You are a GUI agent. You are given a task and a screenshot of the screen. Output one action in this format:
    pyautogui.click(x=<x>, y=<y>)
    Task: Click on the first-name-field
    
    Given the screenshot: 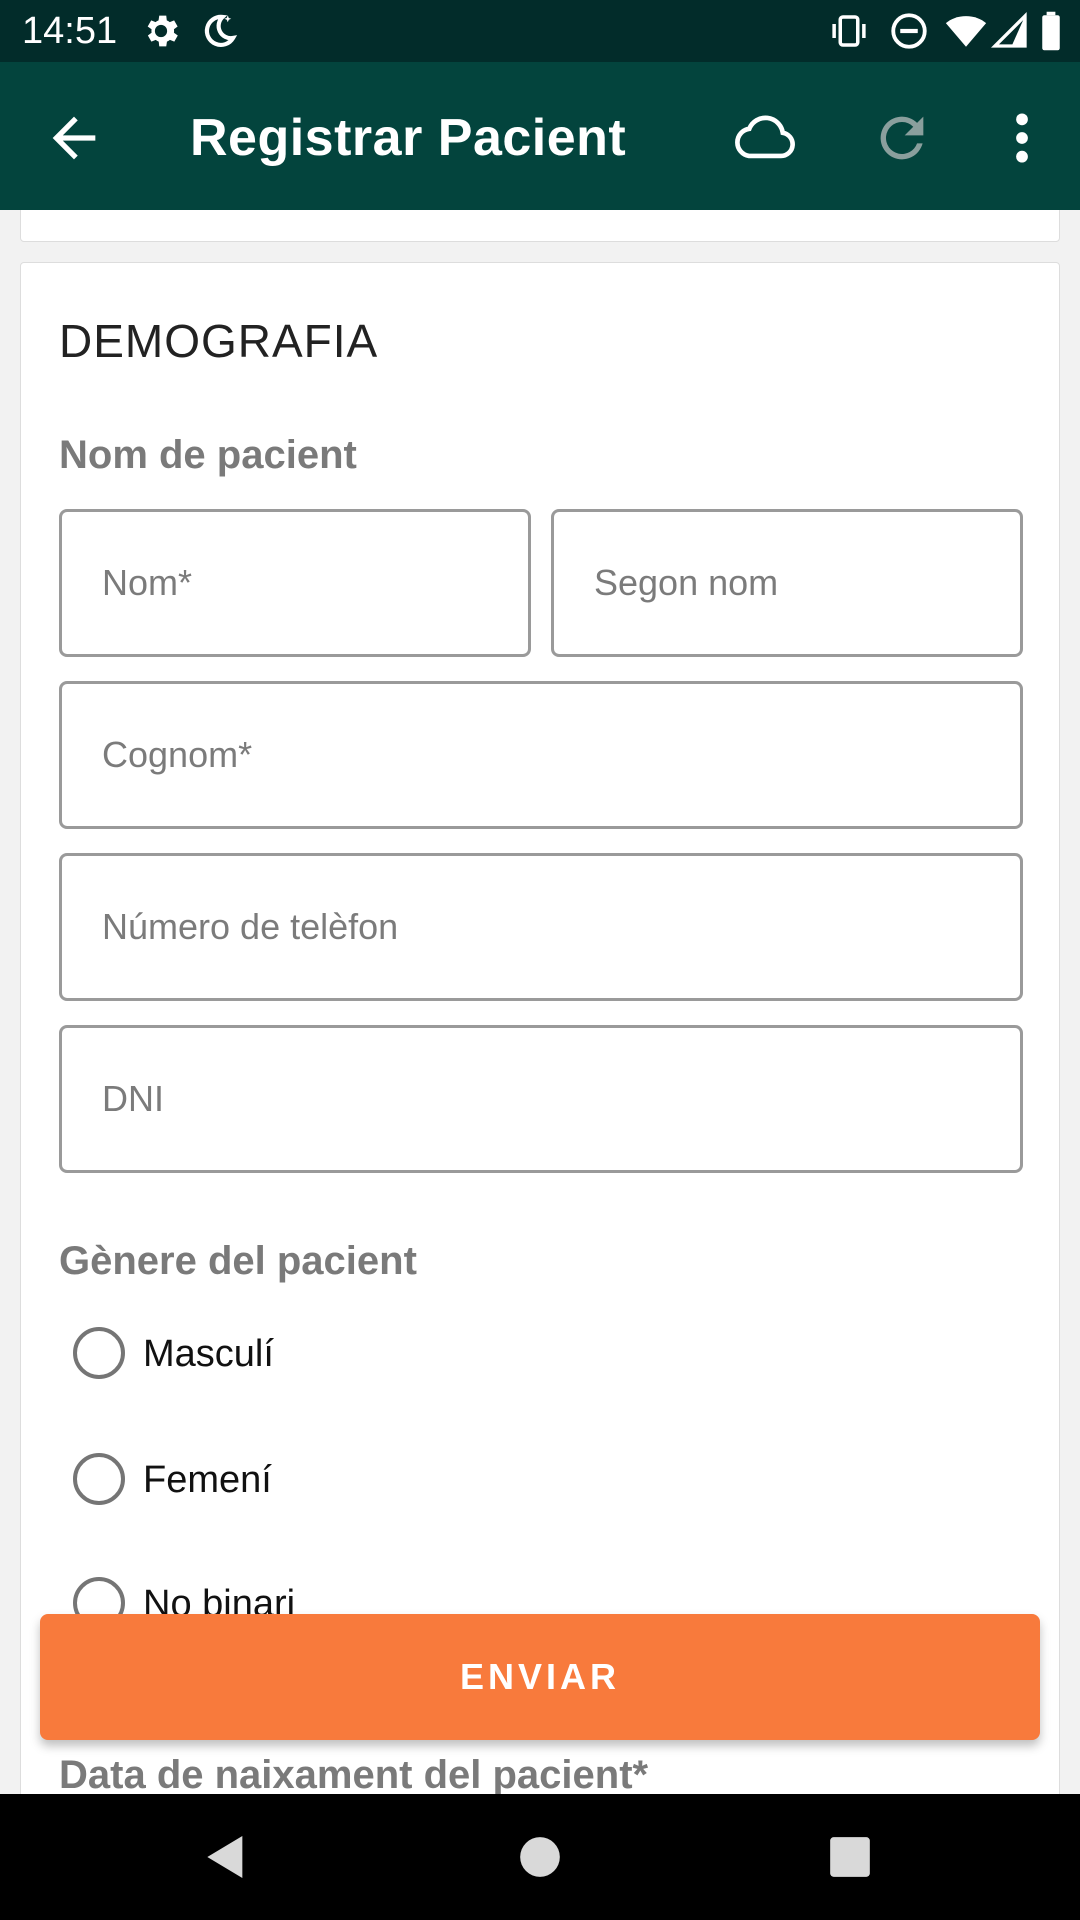 What is the action you would take?
    pyautogui.click(x=295, y=583)
    